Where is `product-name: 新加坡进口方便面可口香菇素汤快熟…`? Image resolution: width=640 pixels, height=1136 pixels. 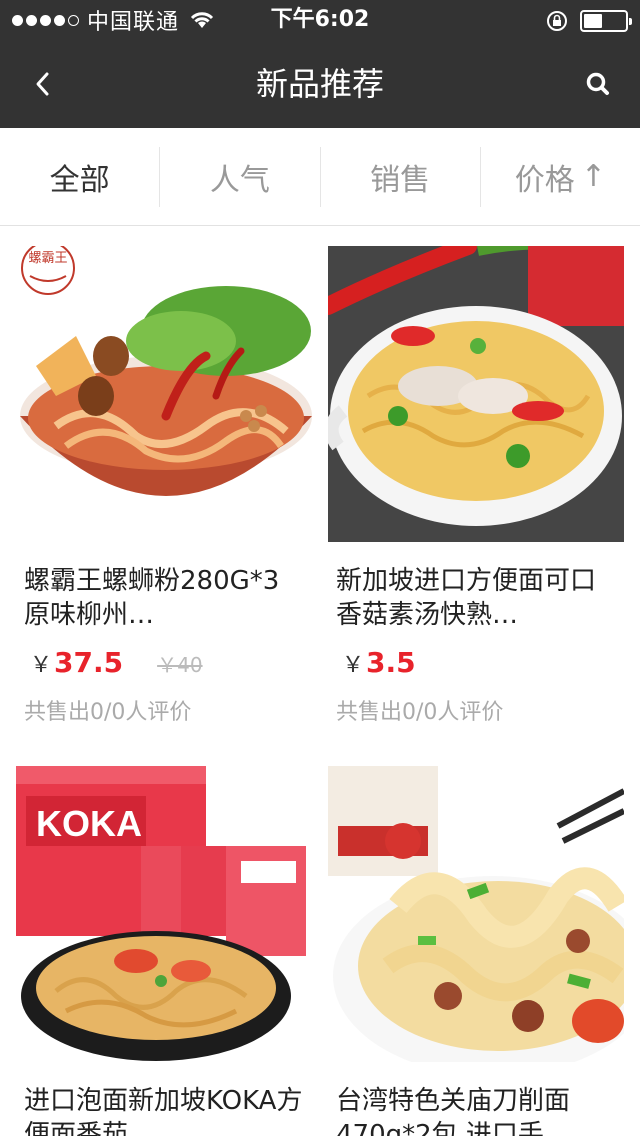 product-name: 新加坡进口方便面可口香菇素汤快熟… is located at coordinates (466, 598).